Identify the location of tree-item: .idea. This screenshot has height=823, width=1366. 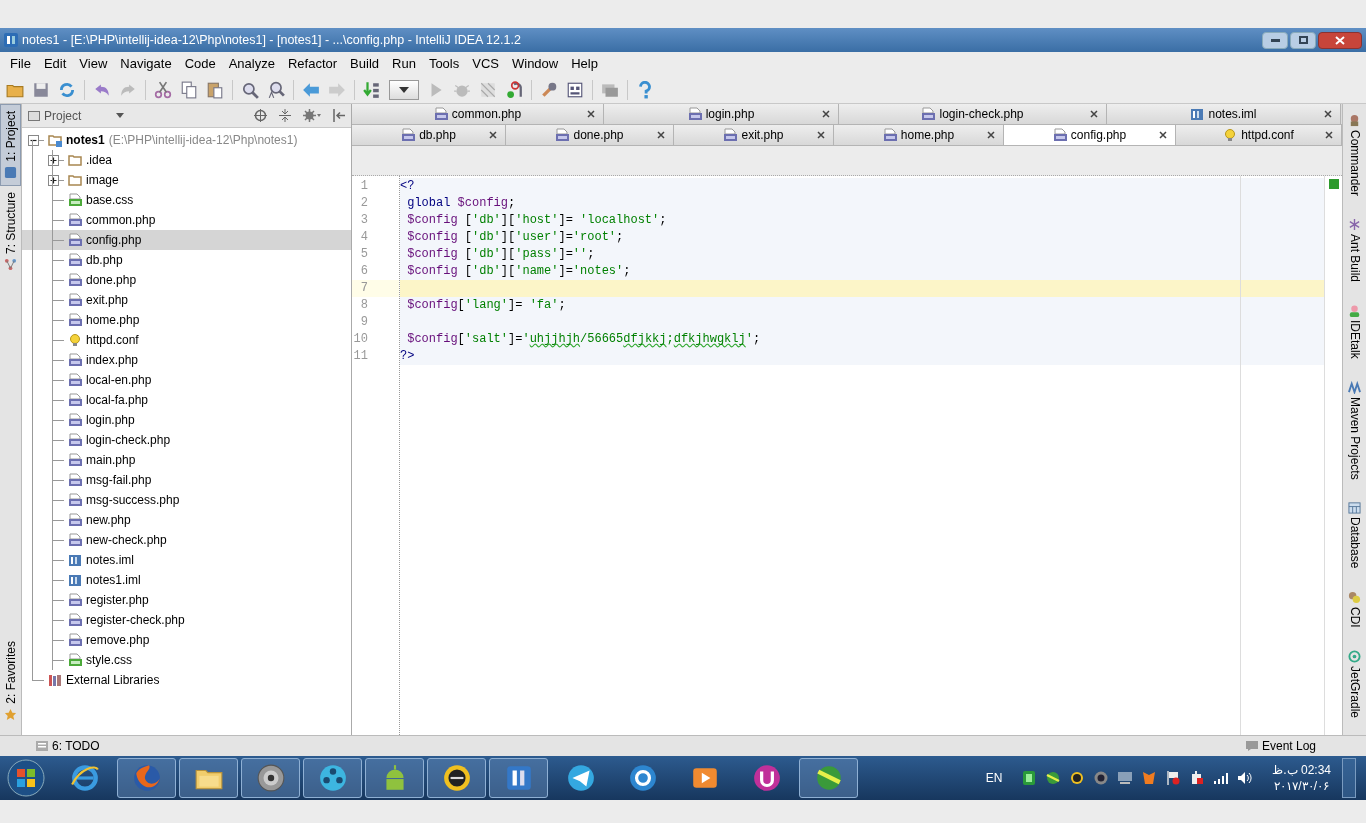
(186, 160).